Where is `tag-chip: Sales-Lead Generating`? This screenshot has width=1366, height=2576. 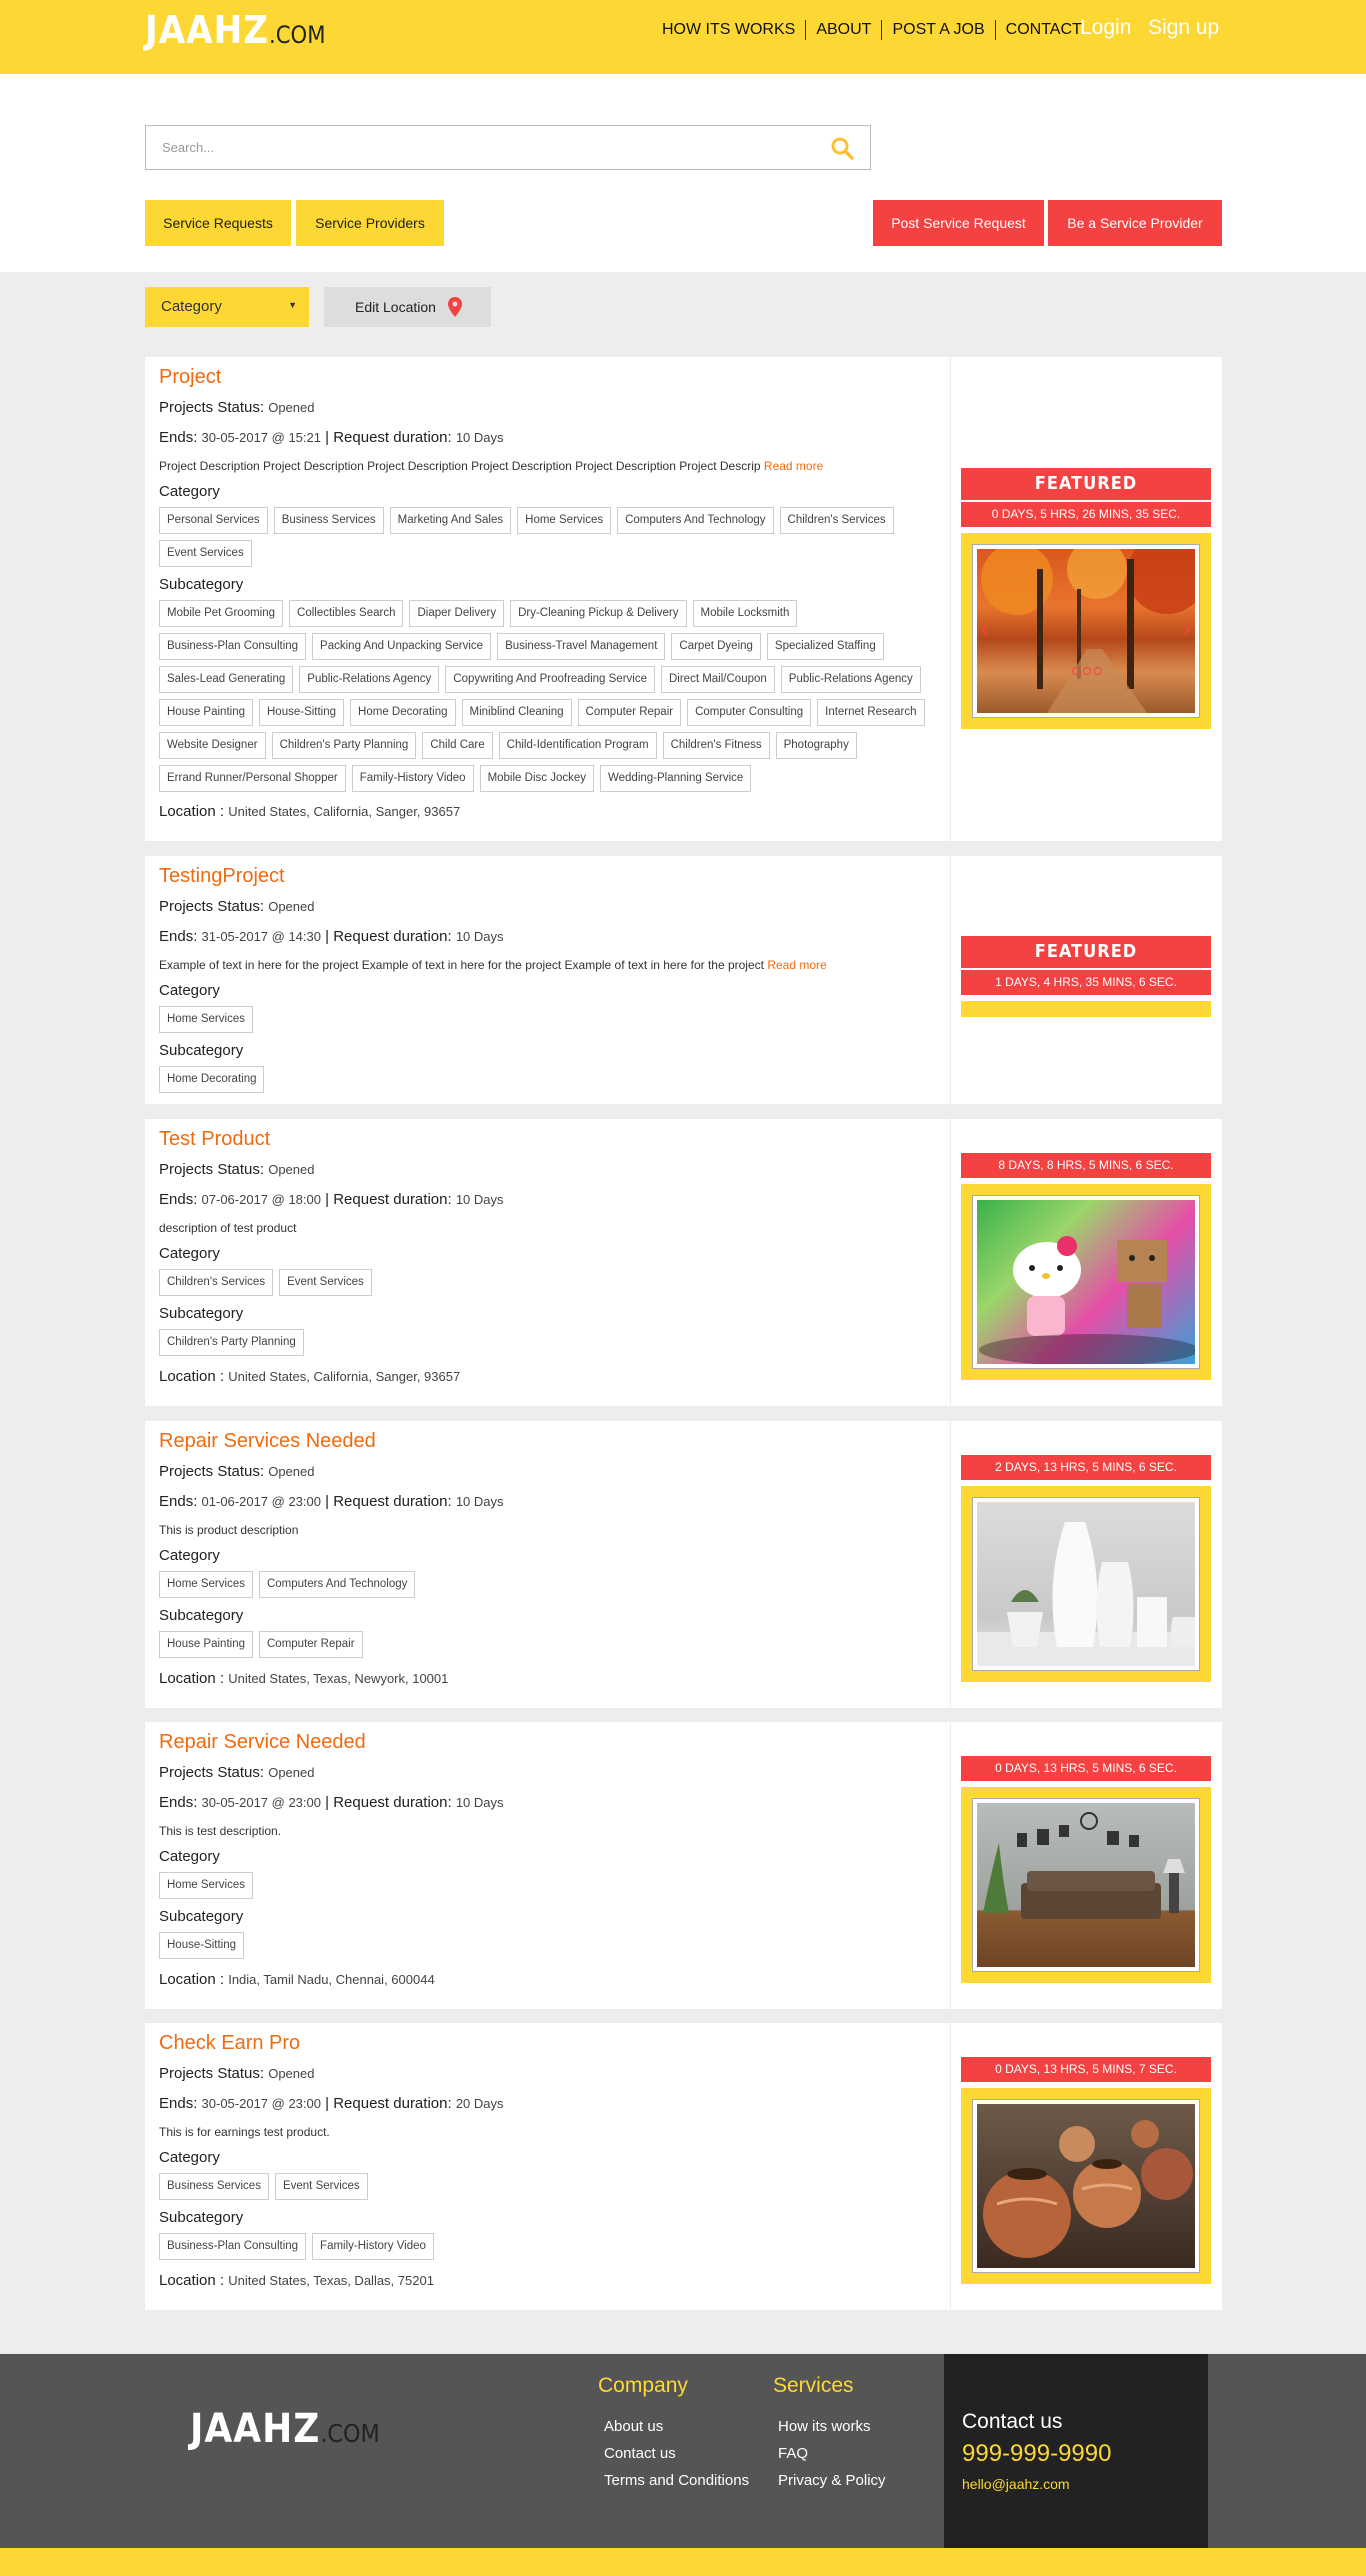
tag-chip: Sales-Lead Generating is located at coordinates (226, 679).